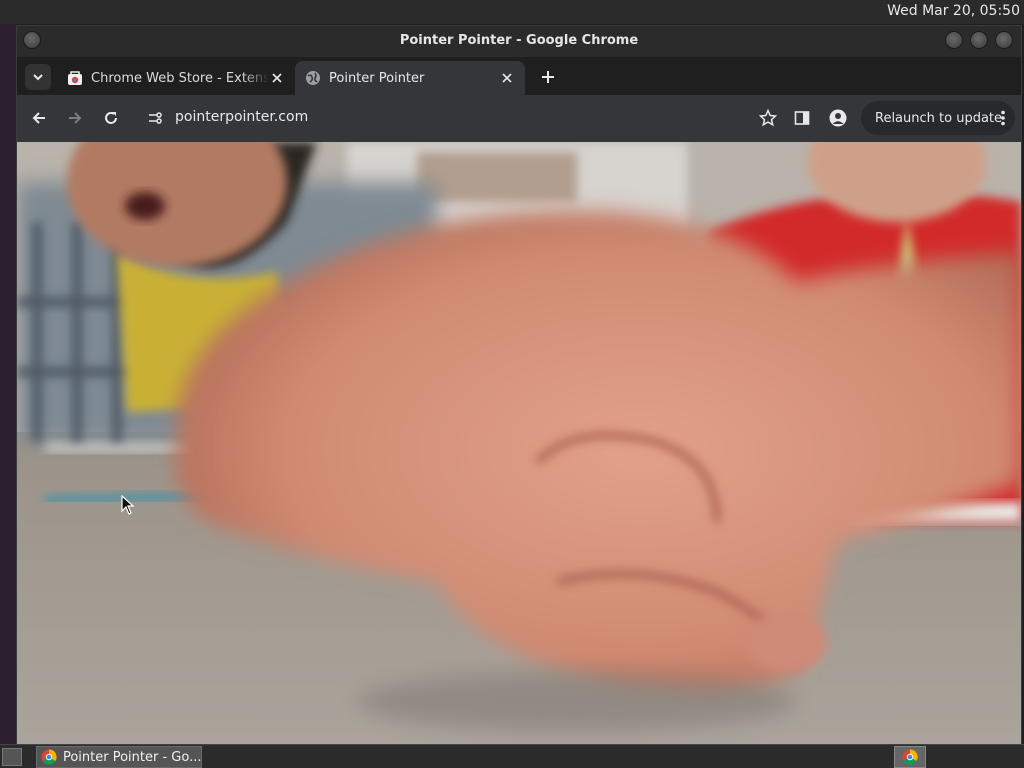  What do you see at coordinates (979, 40) in the screenshot?
I see `maximize-button` at bounding box center [979, 40].